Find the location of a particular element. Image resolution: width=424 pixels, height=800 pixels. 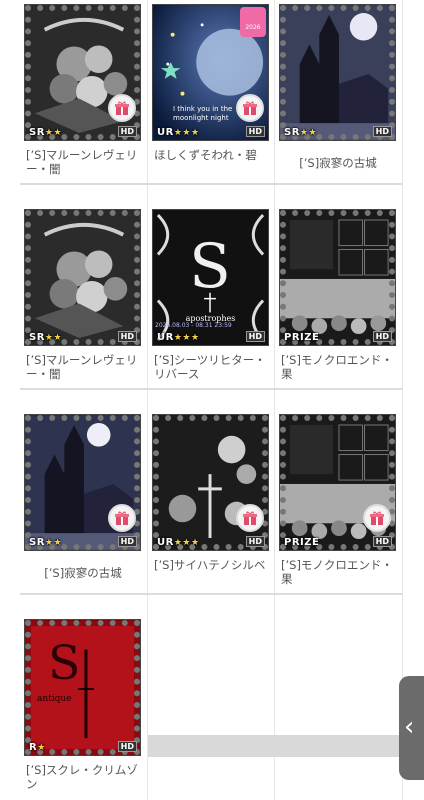

card-name: [’S]スクレ・クリムゾン is located at coordinates (82, 777).